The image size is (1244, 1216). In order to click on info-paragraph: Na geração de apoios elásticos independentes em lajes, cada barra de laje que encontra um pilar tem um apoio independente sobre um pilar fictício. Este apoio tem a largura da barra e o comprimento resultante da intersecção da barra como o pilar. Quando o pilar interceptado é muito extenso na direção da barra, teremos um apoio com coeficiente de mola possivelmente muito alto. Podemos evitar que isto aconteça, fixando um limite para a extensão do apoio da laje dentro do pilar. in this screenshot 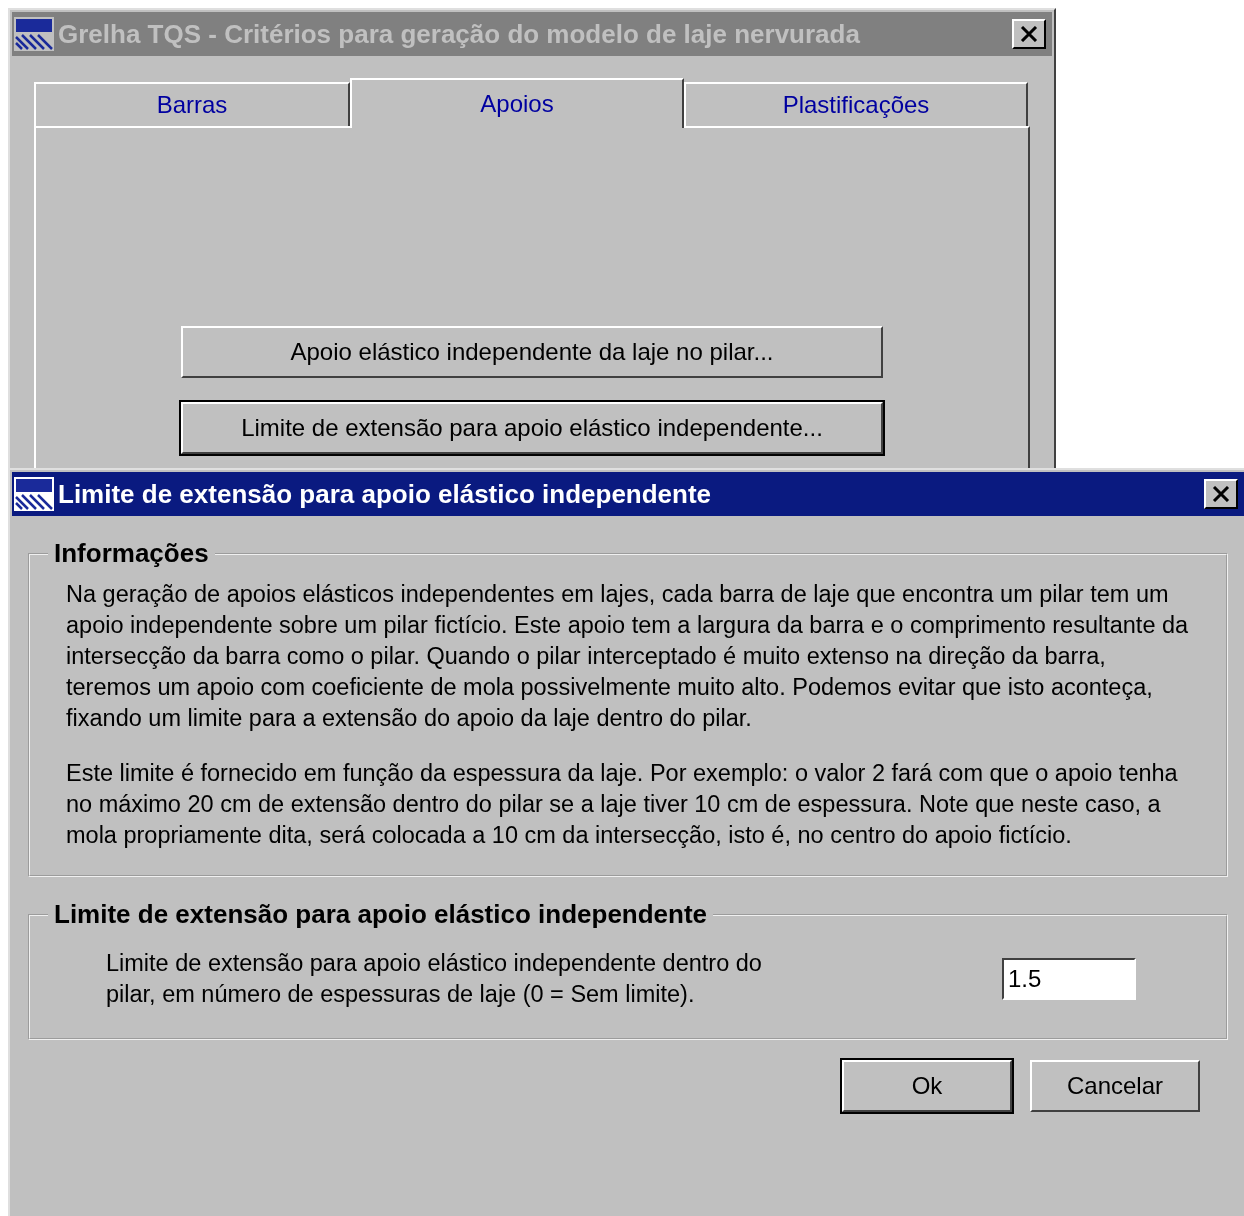, I will do `click(628, 656)`.